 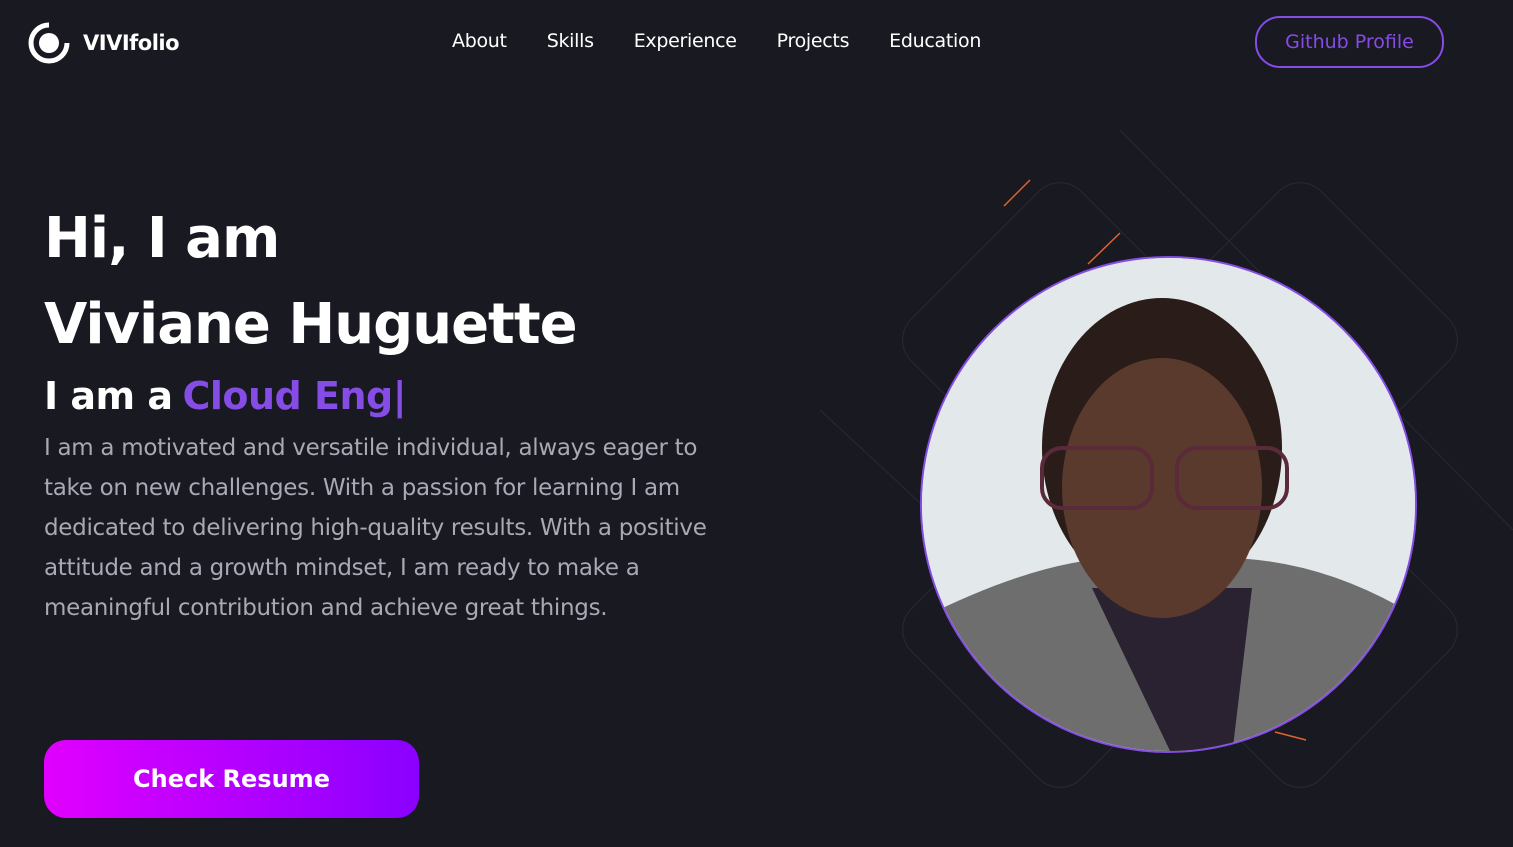 What do you see at coordinates (108, 396) in the screenshot?
I see `role-prefix: I am a` at bounding box center [108, 396].